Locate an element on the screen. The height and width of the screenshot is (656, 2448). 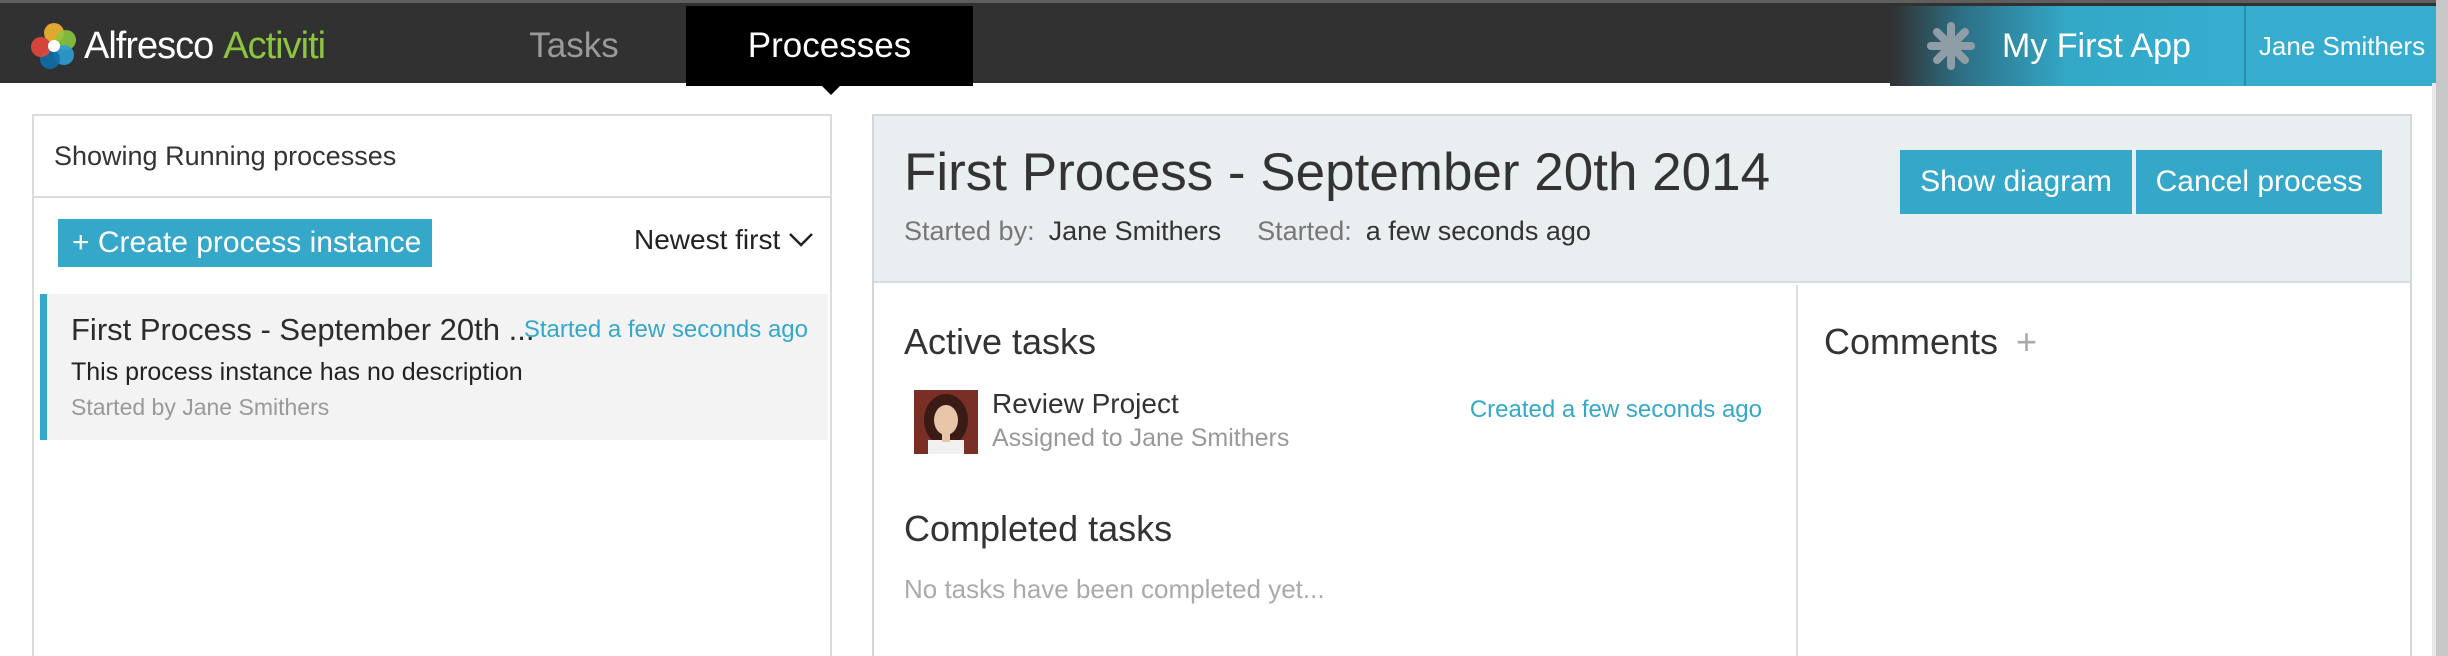
sort-label: Newest first is located at coordinates (707, 239).